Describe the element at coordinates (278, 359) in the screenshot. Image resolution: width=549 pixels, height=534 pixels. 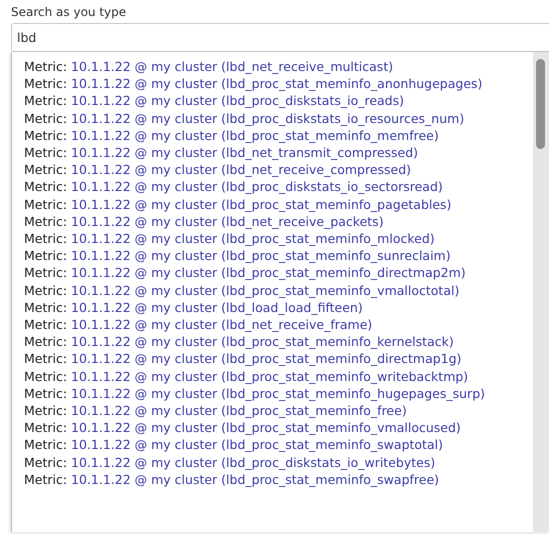
I see `suggestion-option: Metric: 10.1.1.22 @ my cluster (lbd_proc_stat_meminfo_directmap1g)` at that location.